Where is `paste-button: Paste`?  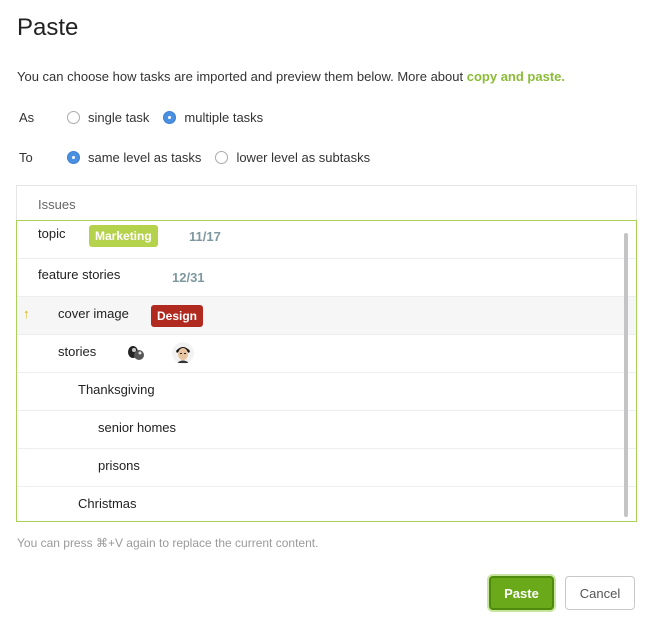
paste-button: Paste is located at coordinates (521, 593).